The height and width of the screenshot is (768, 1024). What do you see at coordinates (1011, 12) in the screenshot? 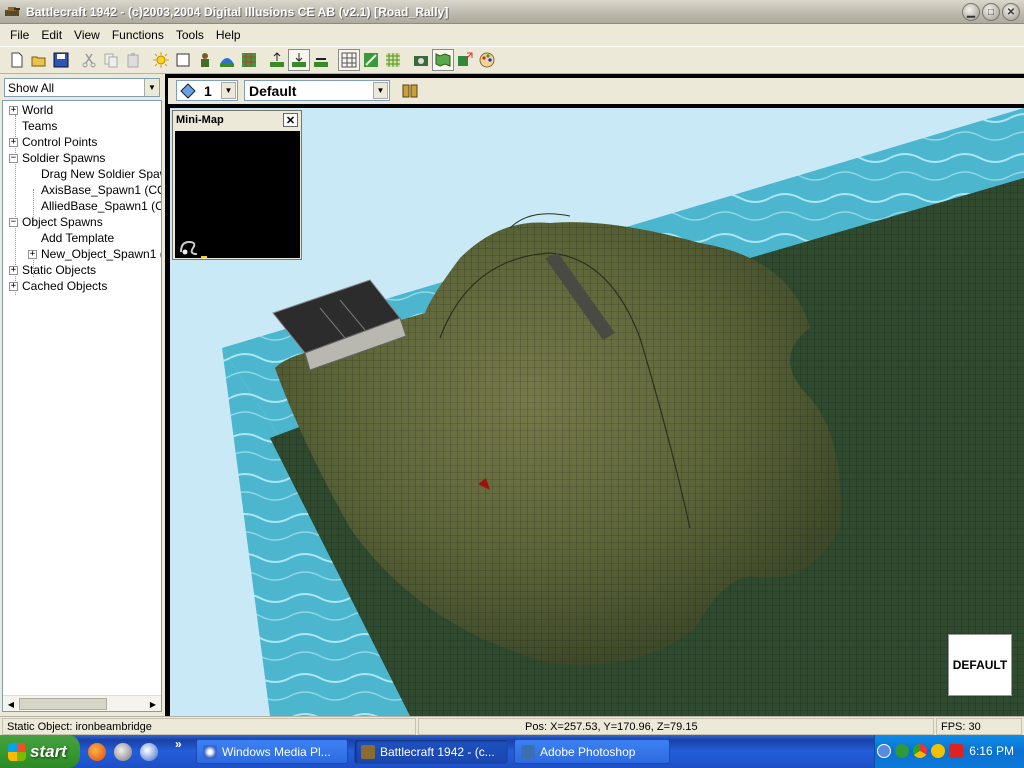
I see `close-button: ✕` at bounding box center [1011, 12].